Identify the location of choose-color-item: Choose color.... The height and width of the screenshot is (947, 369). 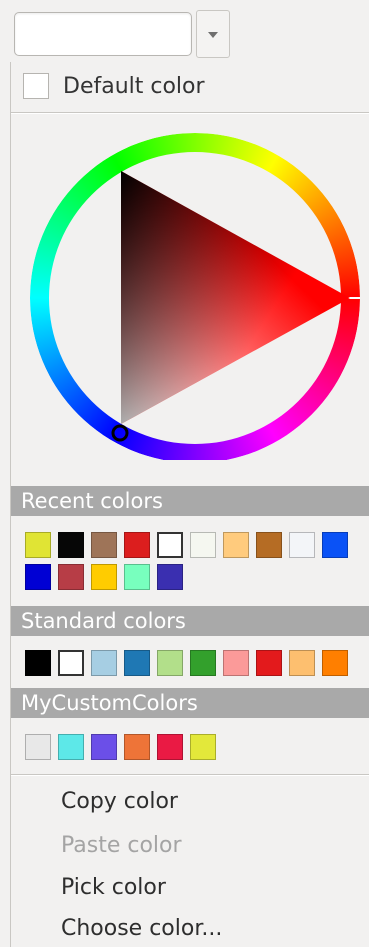
(141, 928).